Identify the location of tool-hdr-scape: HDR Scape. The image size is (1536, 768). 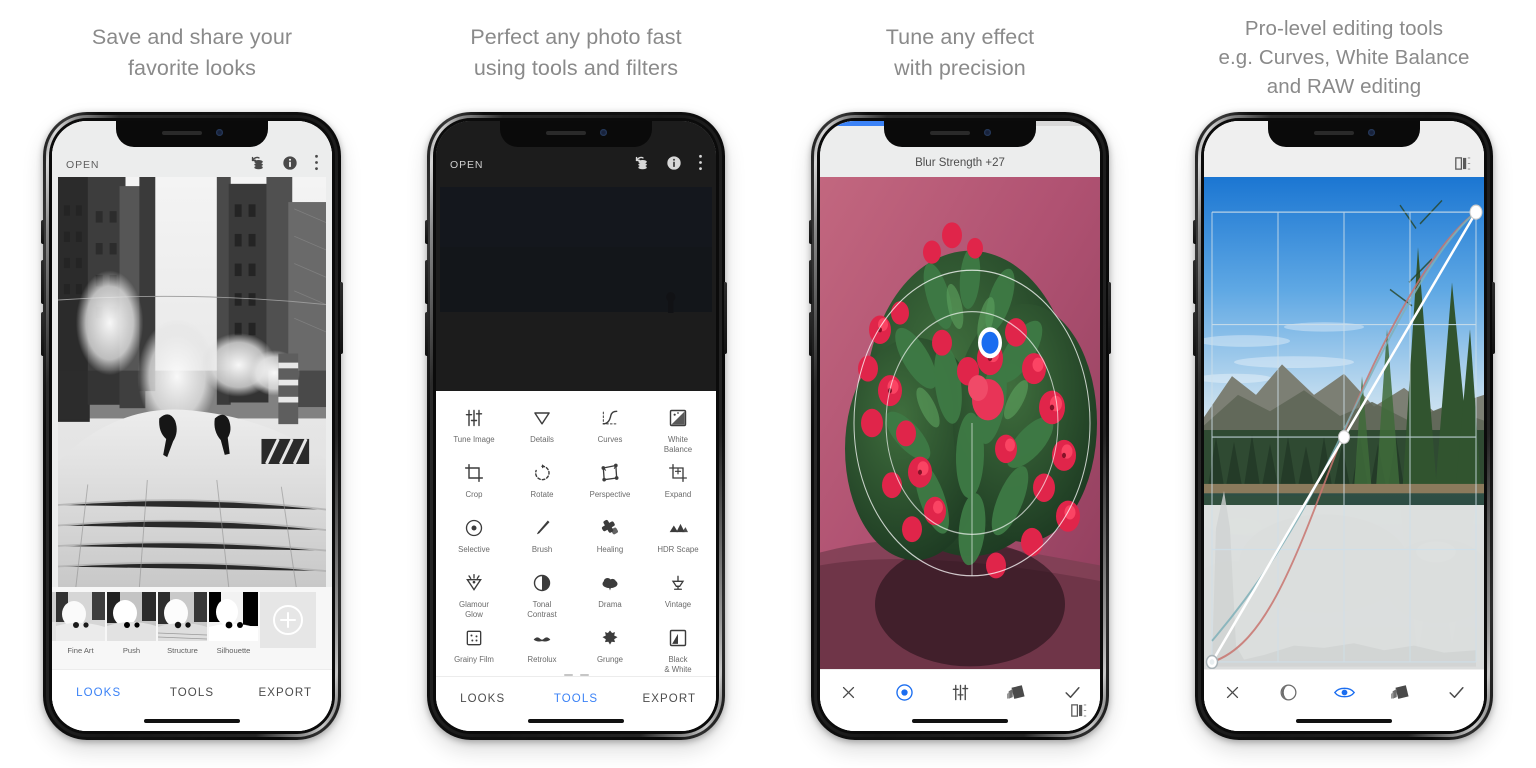
(678, 536).